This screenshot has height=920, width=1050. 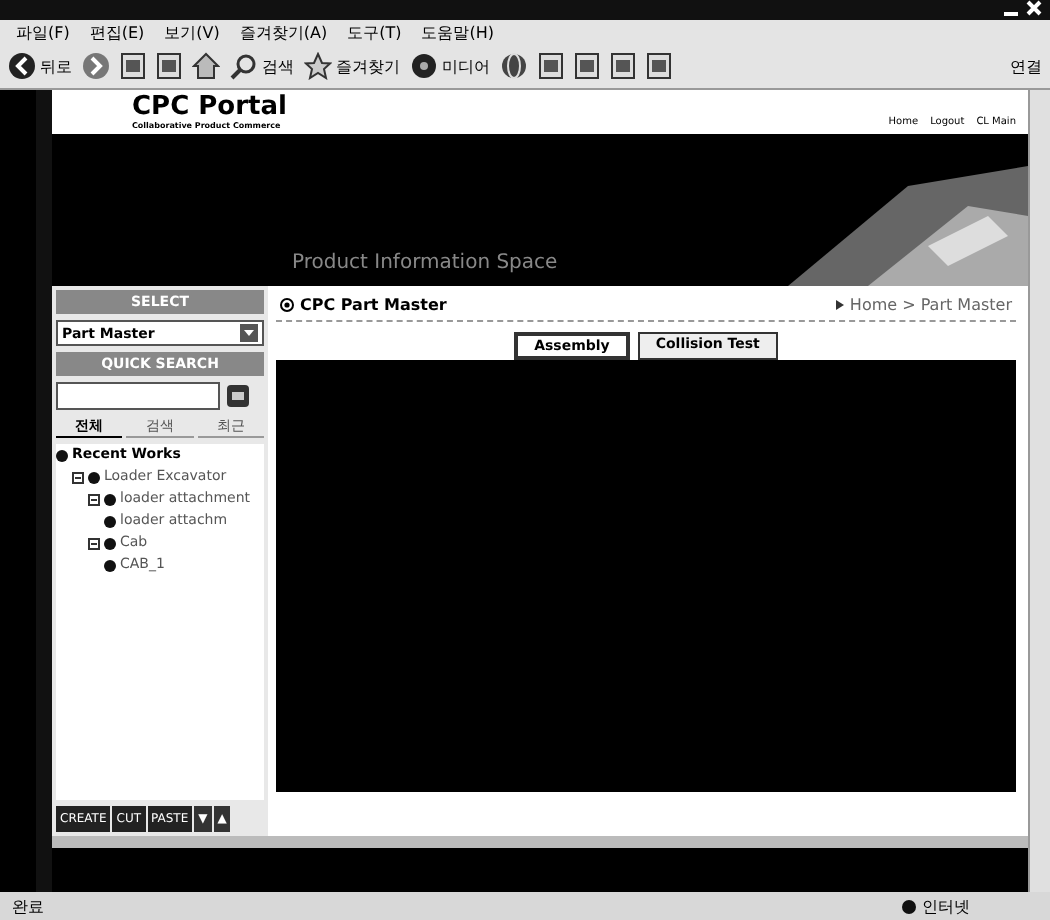 I want to click on search-icon, so click(x=244, y=66).